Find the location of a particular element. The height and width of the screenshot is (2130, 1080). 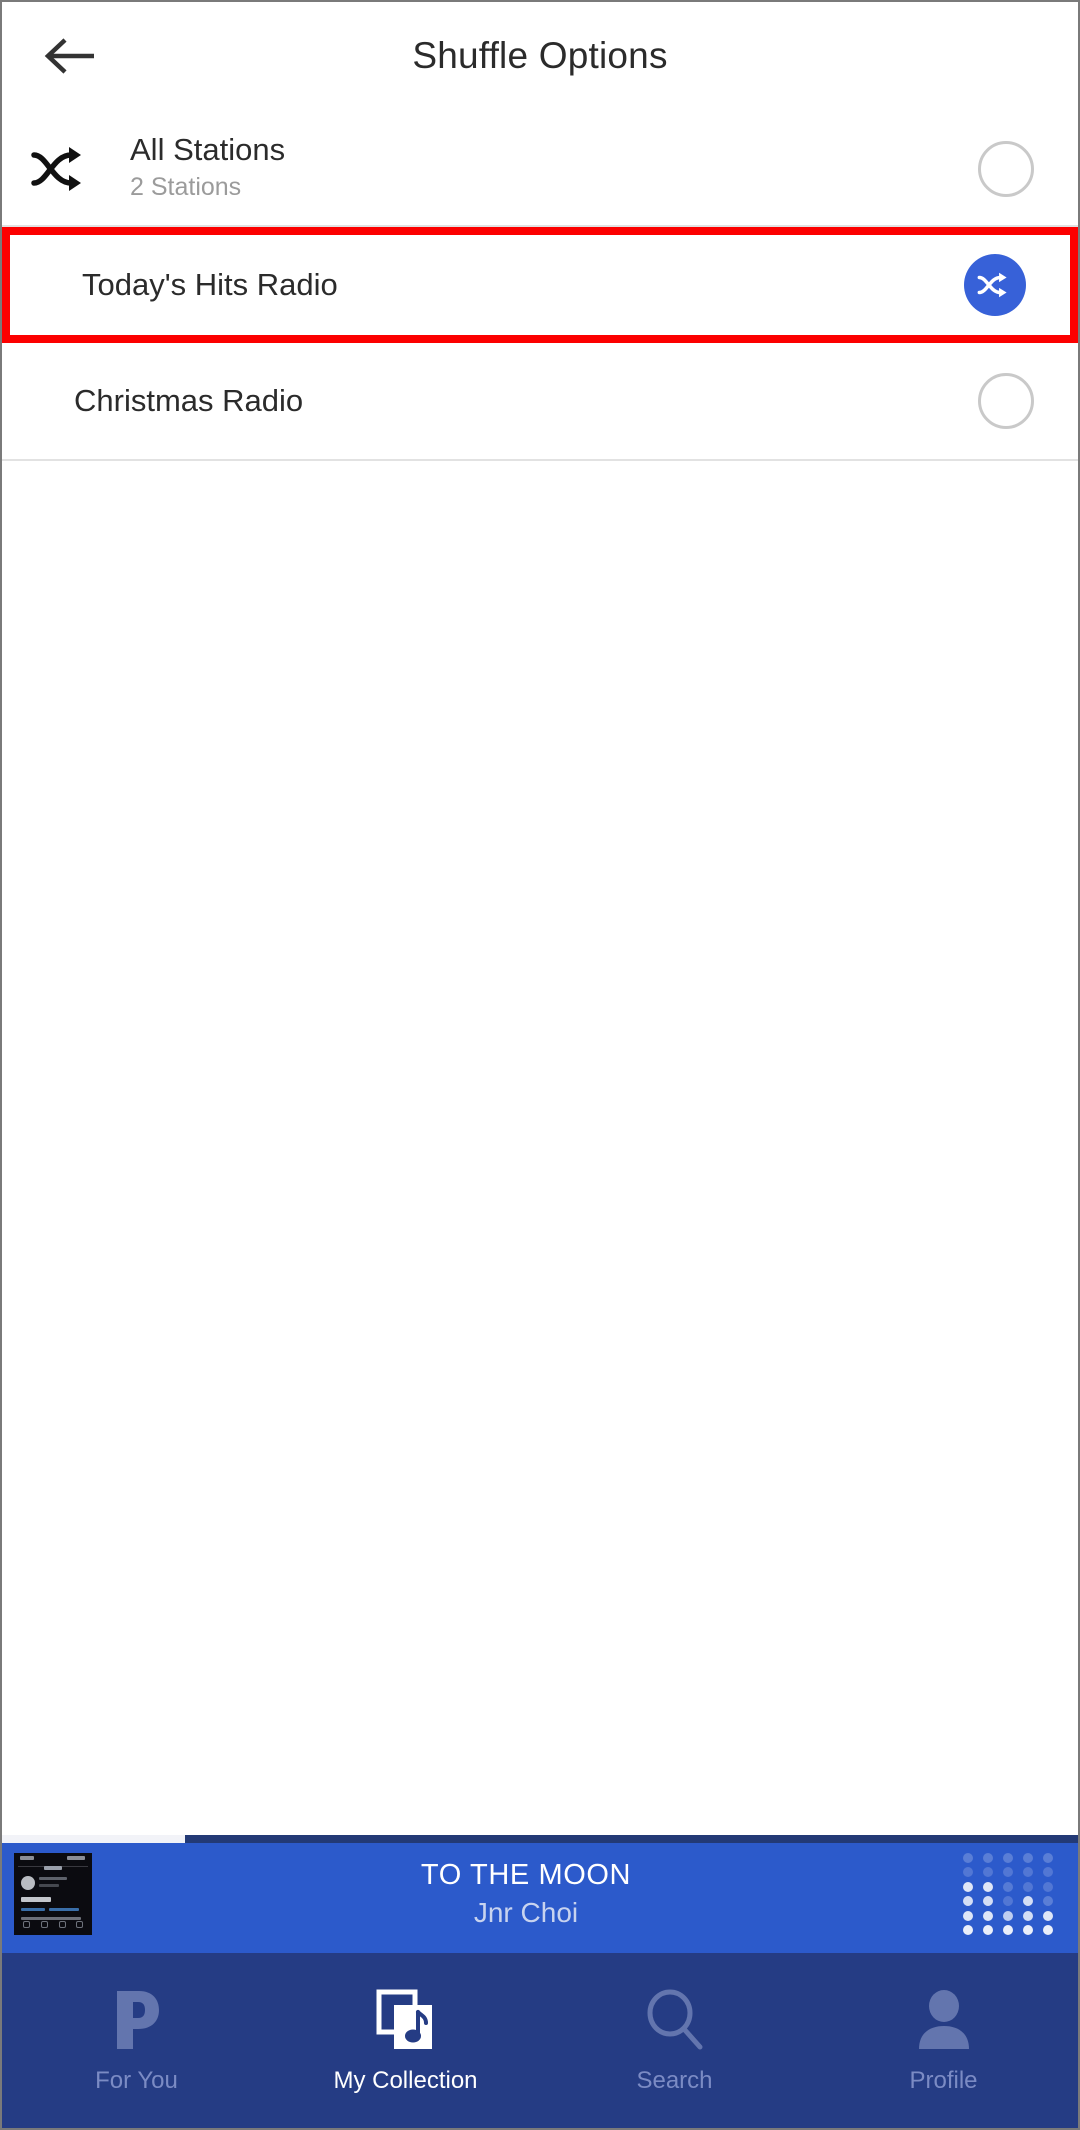

music-library-glyph is located at coordinates (404, 2019).